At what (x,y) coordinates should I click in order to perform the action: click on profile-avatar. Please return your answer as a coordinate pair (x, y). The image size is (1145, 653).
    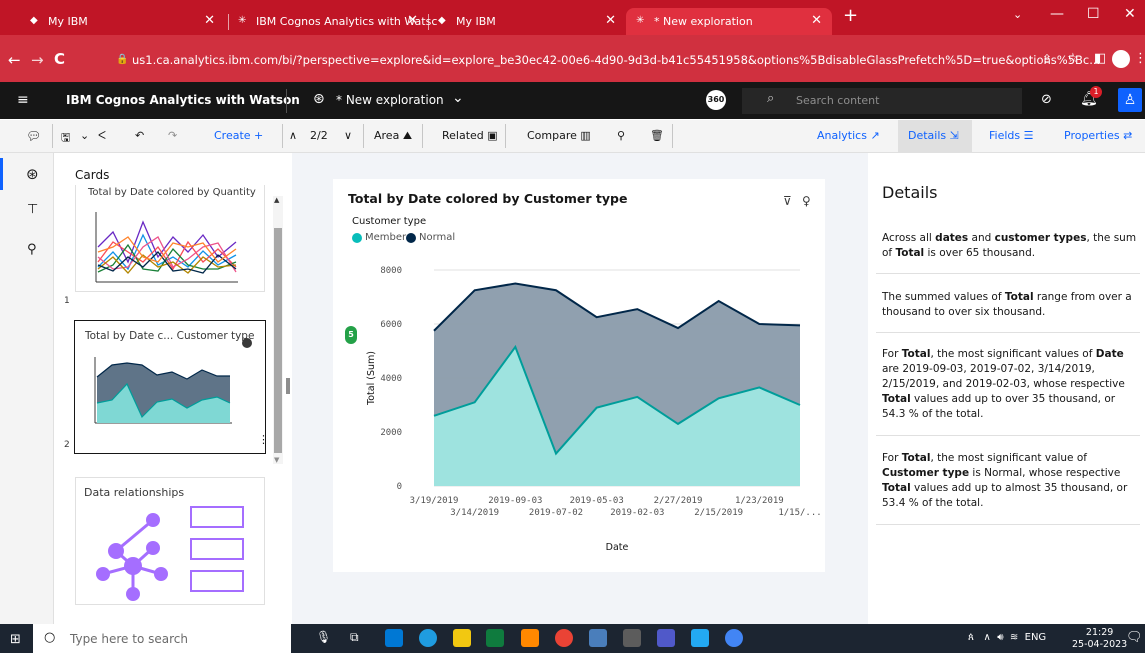
    Looking at the image, I should click on (1121, 59).